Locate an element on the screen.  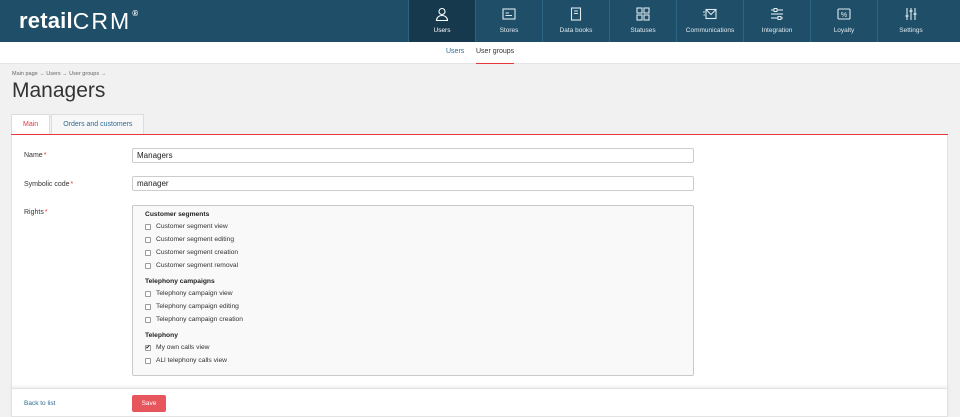
sub-nav: Users User groups is located at coordinates (480, 53).